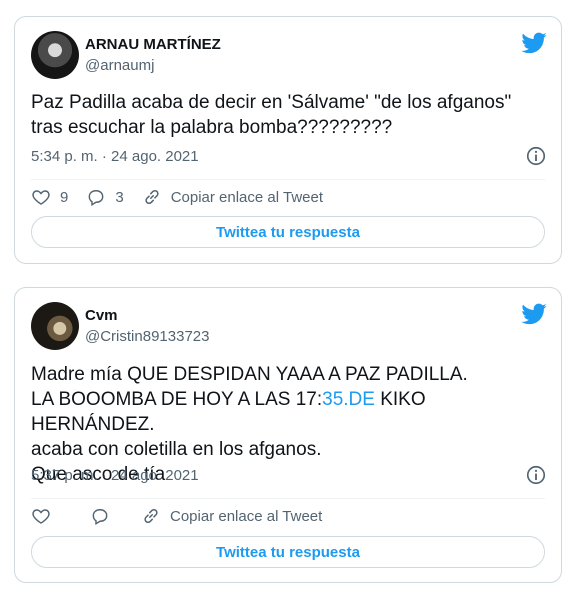 The image size is (575, 595). I want to click on reply-count: 3, so click(119, 197).